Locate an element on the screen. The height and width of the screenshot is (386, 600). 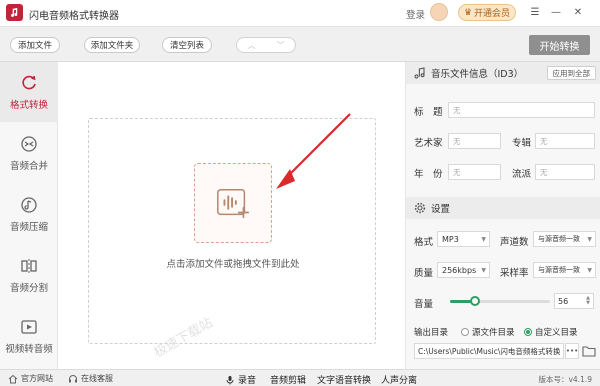
official-website-label: 官方网站 is located at coordinates (37, 378).